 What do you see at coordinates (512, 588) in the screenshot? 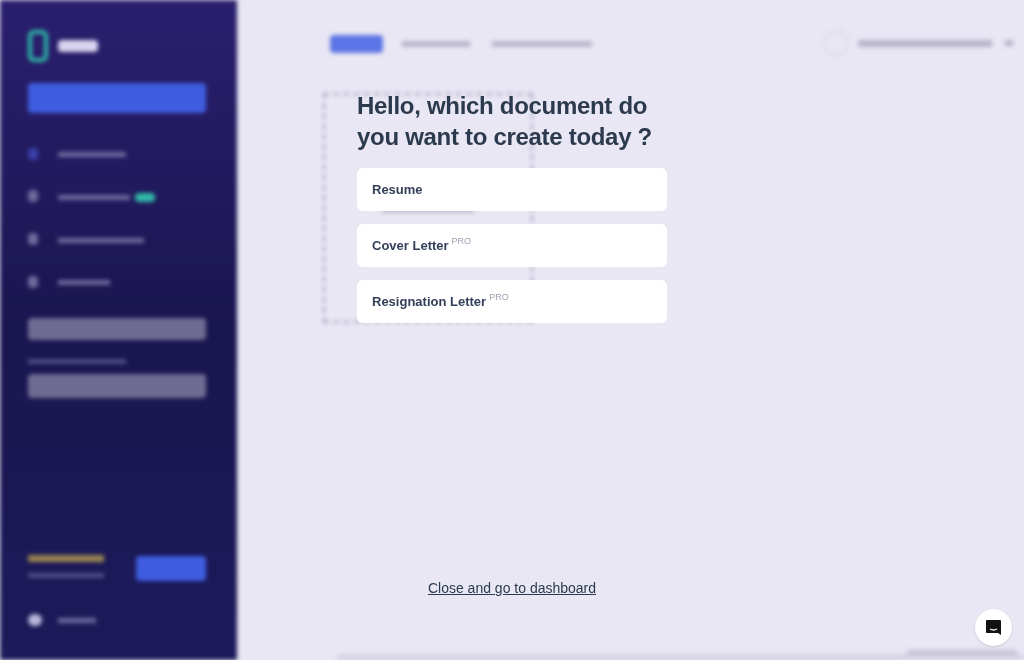
I see `close-link: Close and go to dashboard` at bounding box center [512, 588].